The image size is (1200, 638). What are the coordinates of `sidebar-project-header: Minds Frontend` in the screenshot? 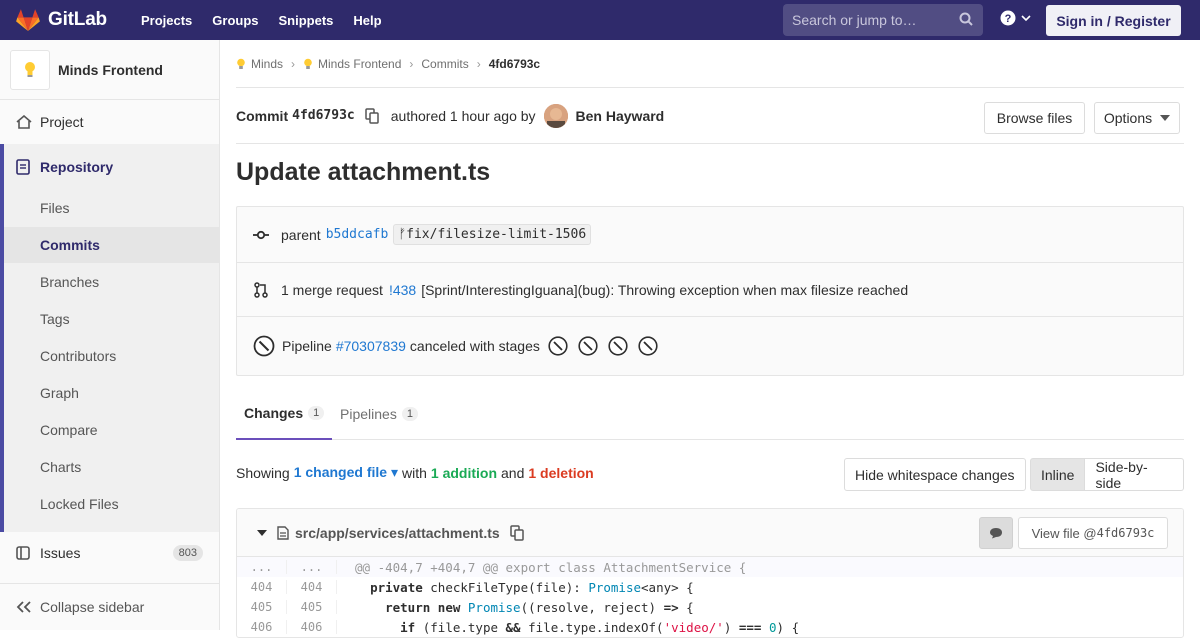 It's located at (109, 70).